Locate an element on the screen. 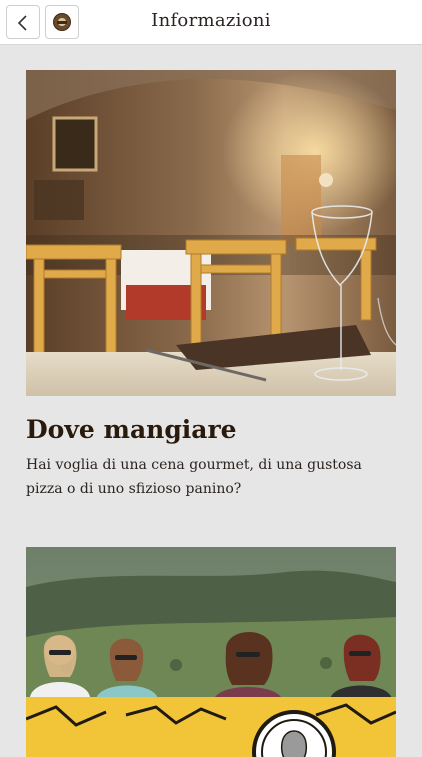 This screenshot has height=757, width=422. card-title: Dove mangiare is located at coordinates (131, 429).